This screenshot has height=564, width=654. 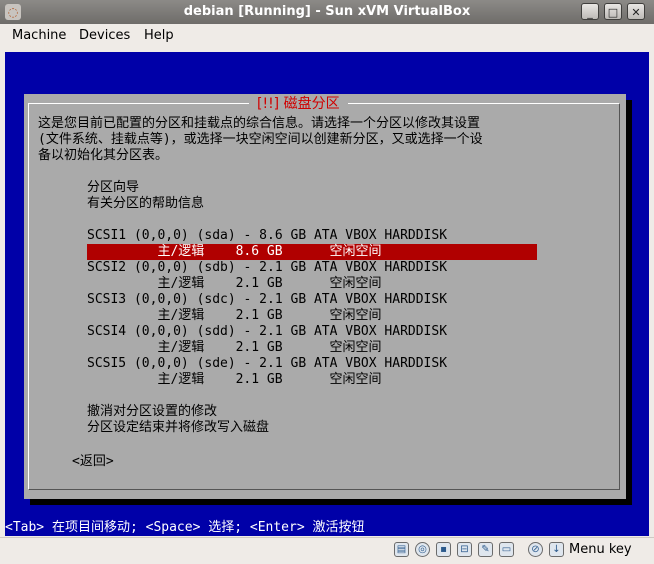 I want to click on menu-bar: Machine Devices Help, so click(x=327, y=36).